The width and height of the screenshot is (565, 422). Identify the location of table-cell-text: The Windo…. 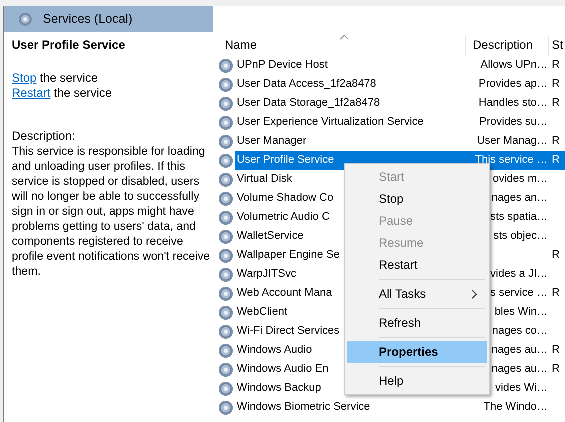
(516, 407).